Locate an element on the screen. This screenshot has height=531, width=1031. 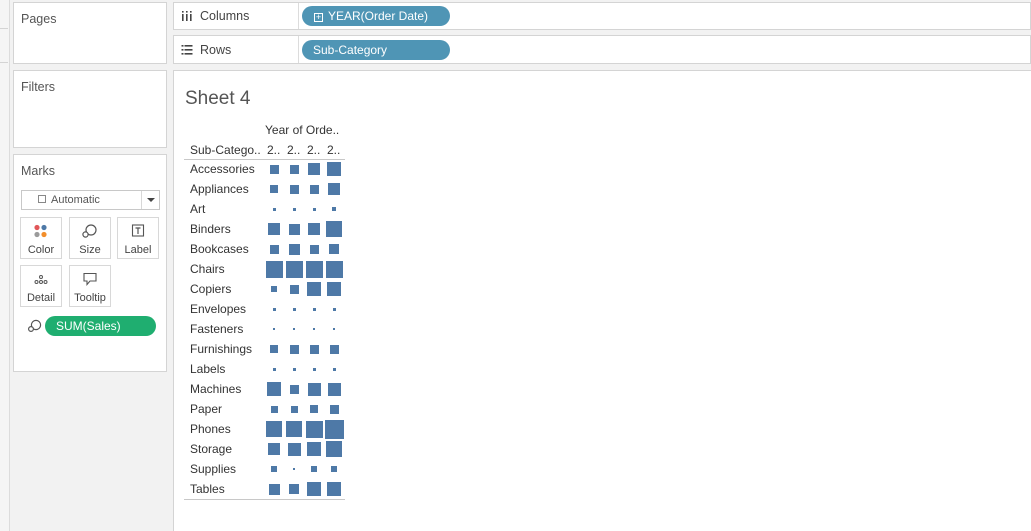
color-button: Color is located at coordinates (41, 238).